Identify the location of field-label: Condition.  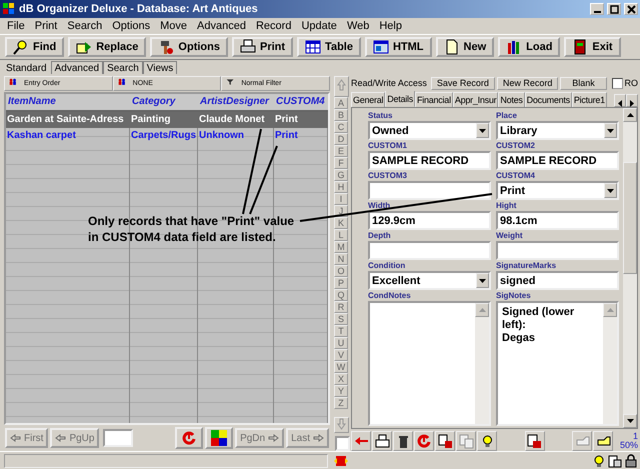
(387, 265).